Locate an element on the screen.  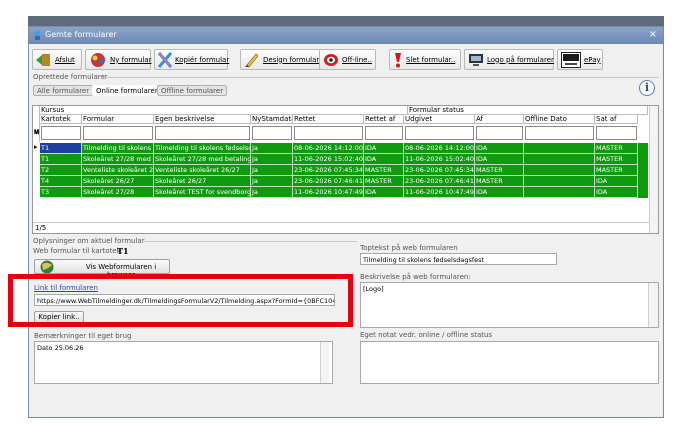
offline-icon is located at coordinates (331, 59).